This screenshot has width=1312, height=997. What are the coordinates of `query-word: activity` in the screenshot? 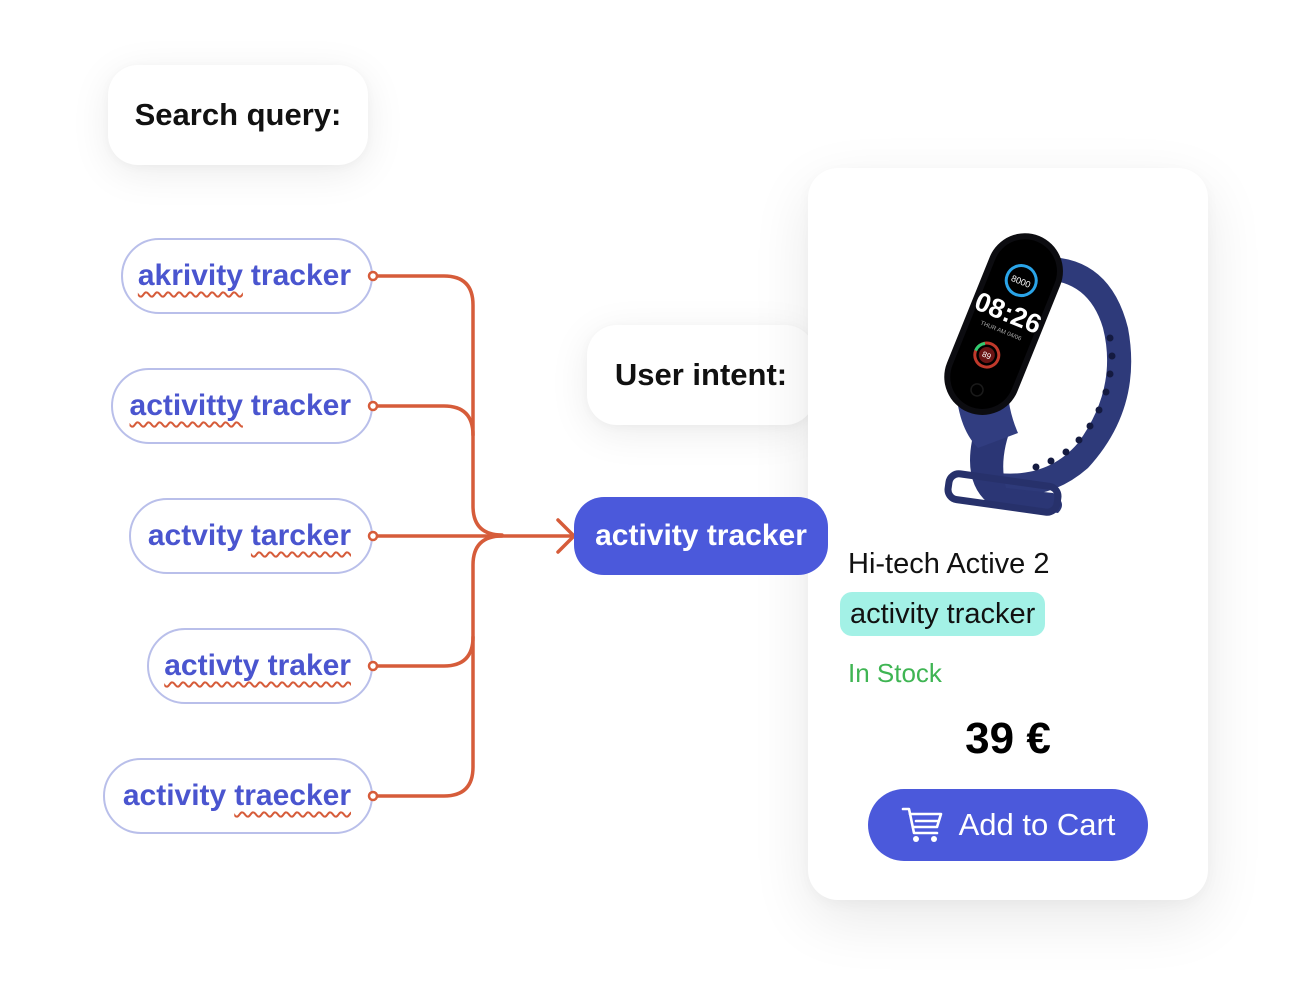 It's located at (174, 795).